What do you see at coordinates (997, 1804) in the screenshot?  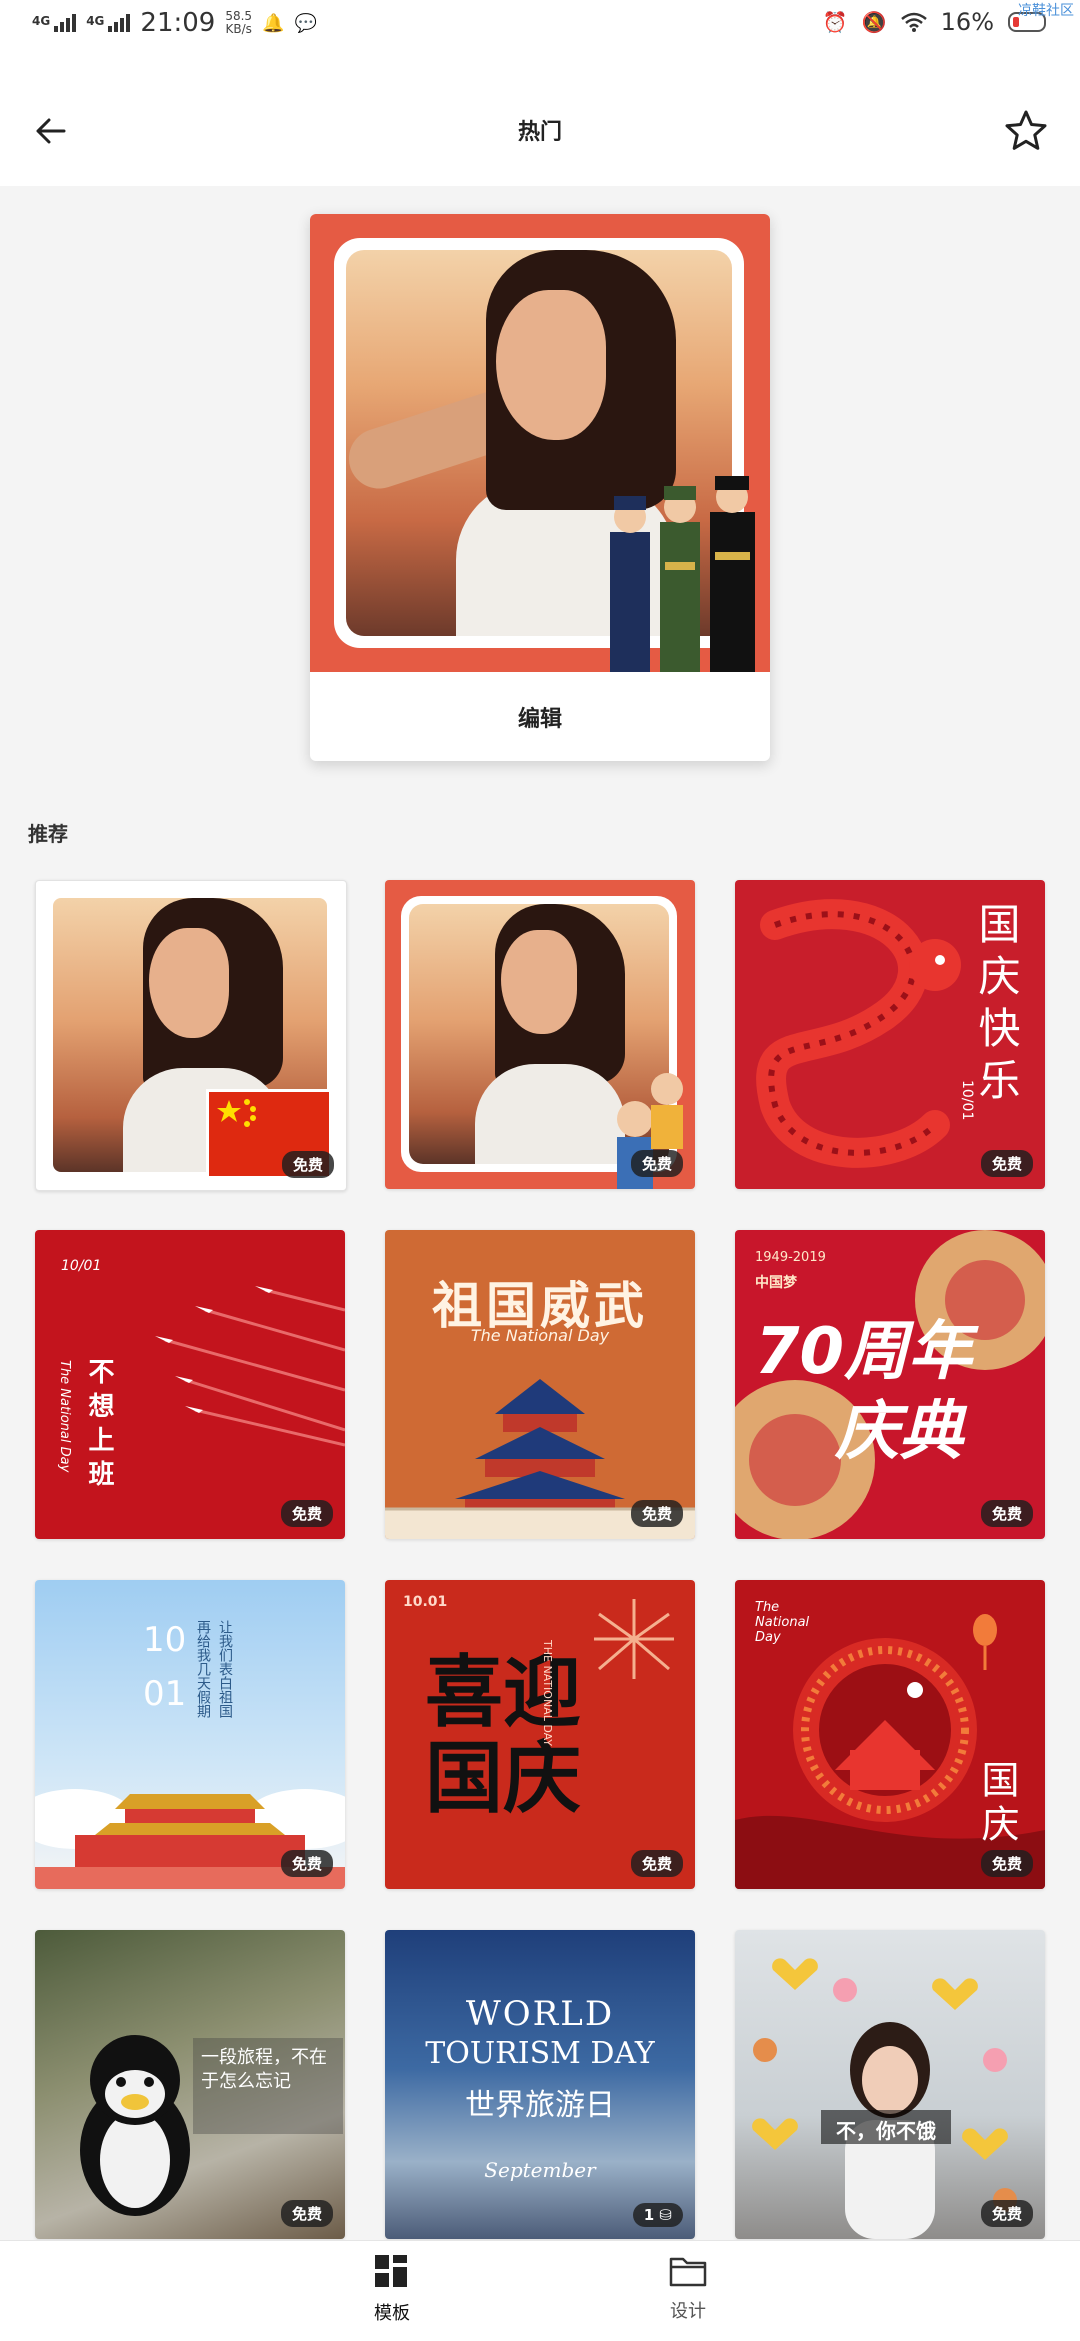 I see `tile-title: 国庆` at bounding box center [997, 1804].